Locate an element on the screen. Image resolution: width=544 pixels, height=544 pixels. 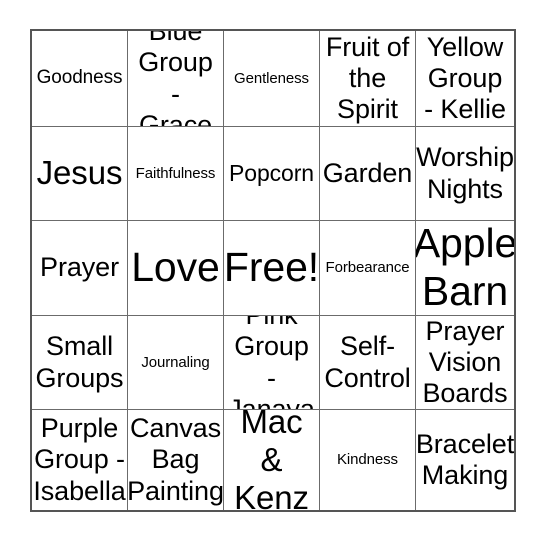
bingo-cell-label: Free! is located at coordinates (272, 267).